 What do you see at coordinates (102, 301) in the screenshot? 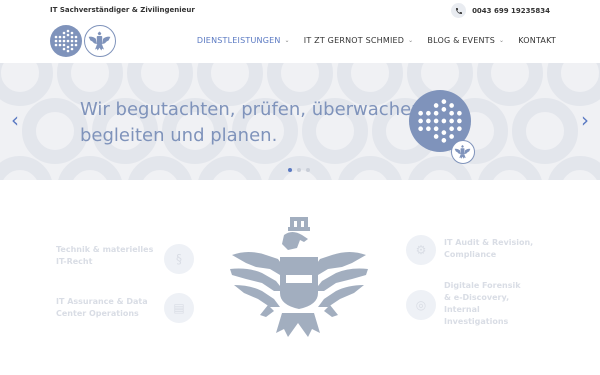
I see `service-line: IT Assurance & Data` at bounding box center [102, 301].